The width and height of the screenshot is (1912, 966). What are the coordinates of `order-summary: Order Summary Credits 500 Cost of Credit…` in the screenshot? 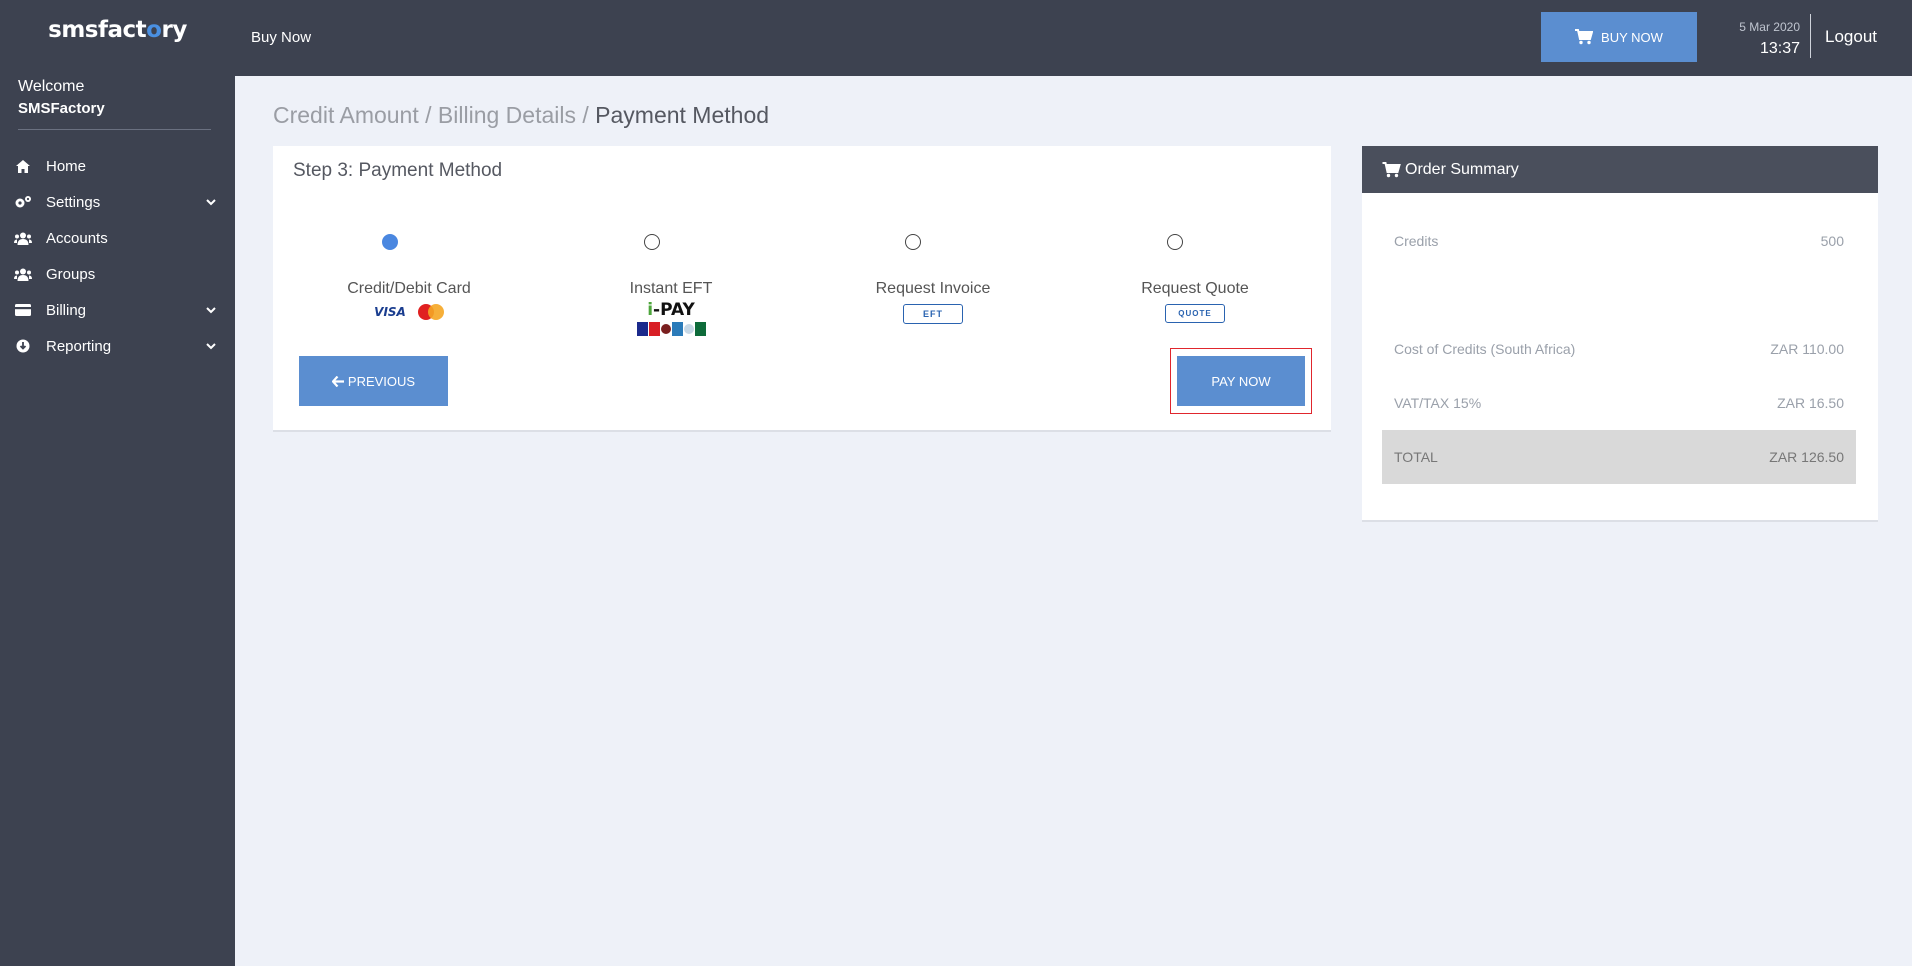 It's located at (1620, 334).